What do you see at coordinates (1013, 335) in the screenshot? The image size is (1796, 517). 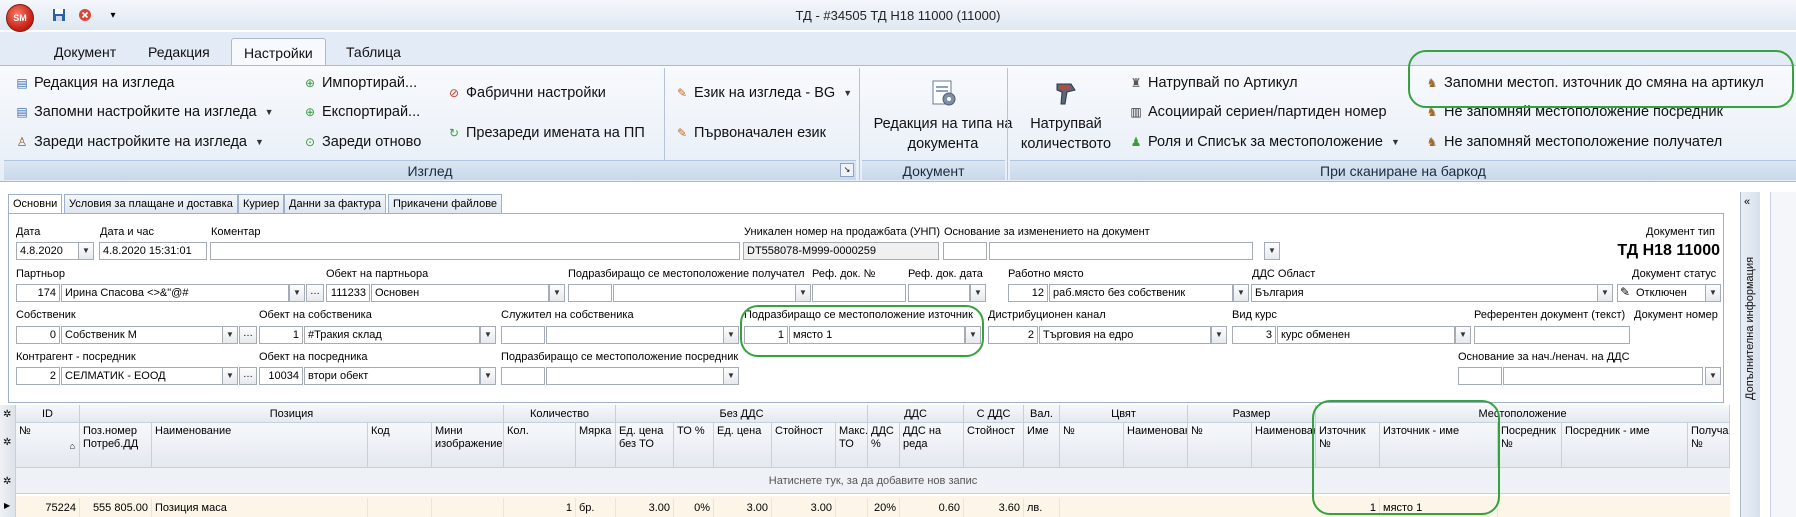 I see `dist-channel-id-field: 2` at bounding box center [1013, 335].